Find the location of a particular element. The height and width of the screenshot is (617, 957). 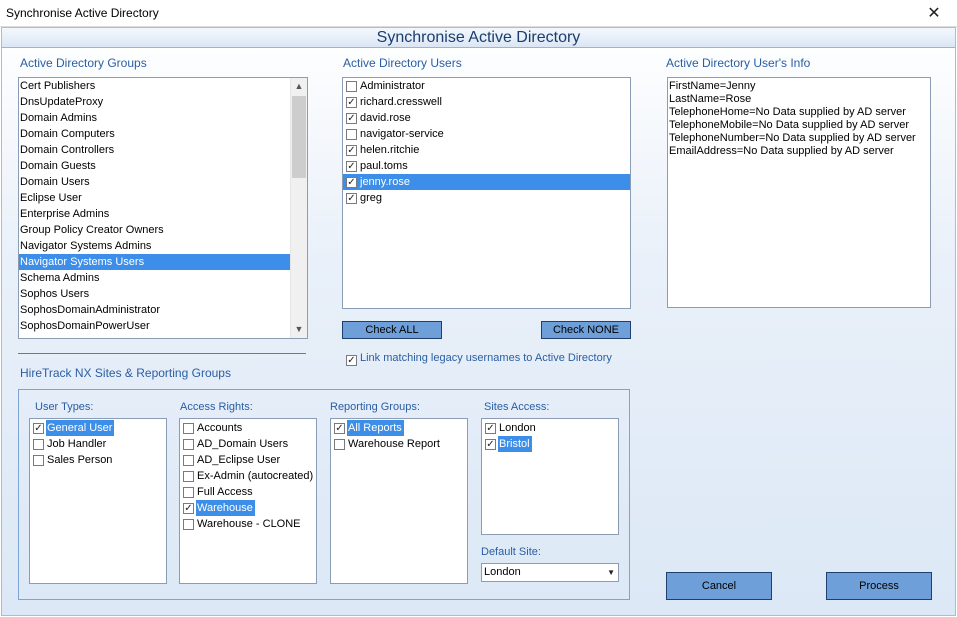

list-item: Navigator Systems Admins is located at coordinates (154, 246).